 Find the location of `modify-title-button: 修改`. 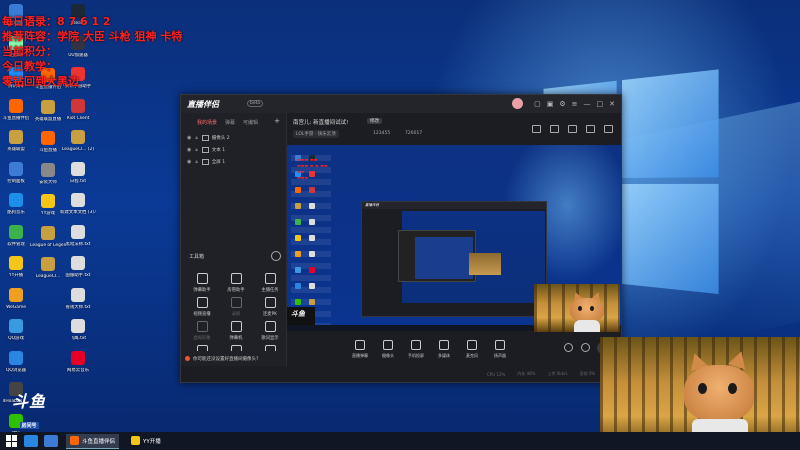

modify-title-button: 修改 is located at coordinates (374, 121).